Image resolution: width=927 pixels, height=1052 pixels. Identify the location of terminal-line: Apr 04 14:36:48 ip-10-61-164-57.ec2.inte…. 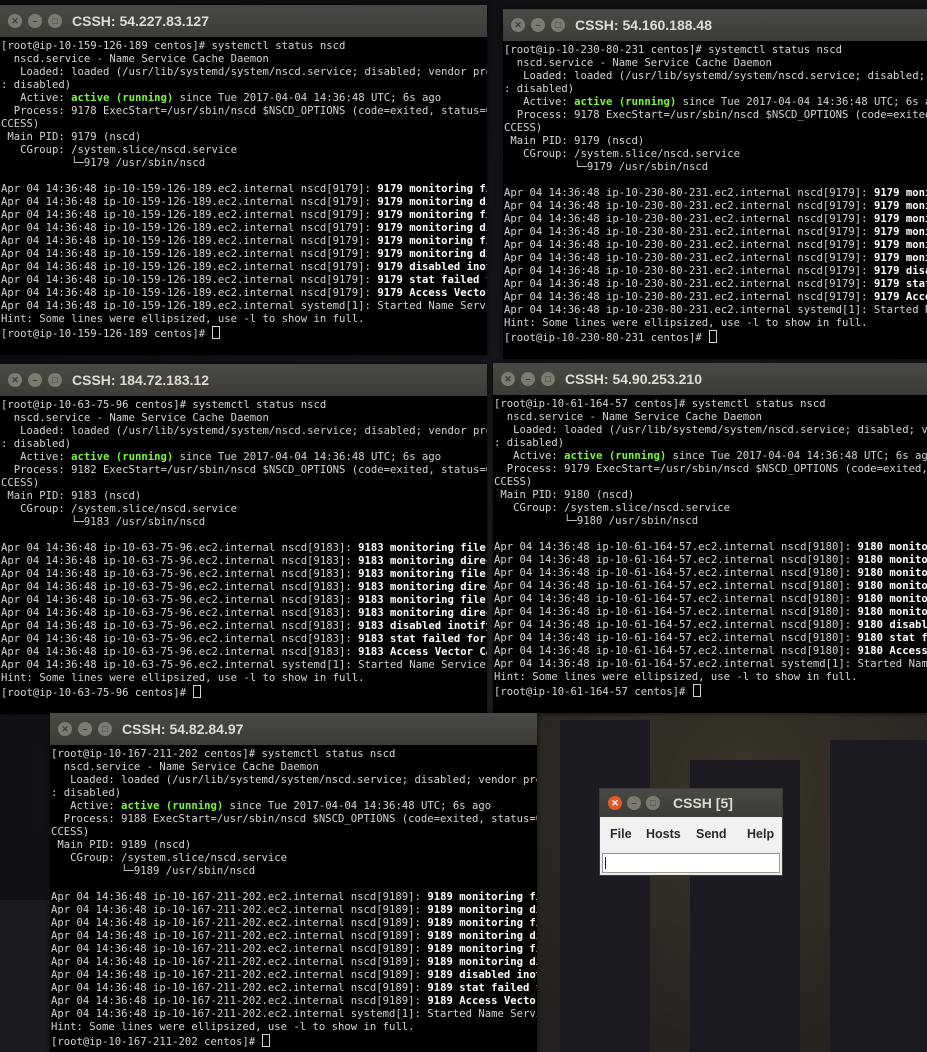
(710, 573).